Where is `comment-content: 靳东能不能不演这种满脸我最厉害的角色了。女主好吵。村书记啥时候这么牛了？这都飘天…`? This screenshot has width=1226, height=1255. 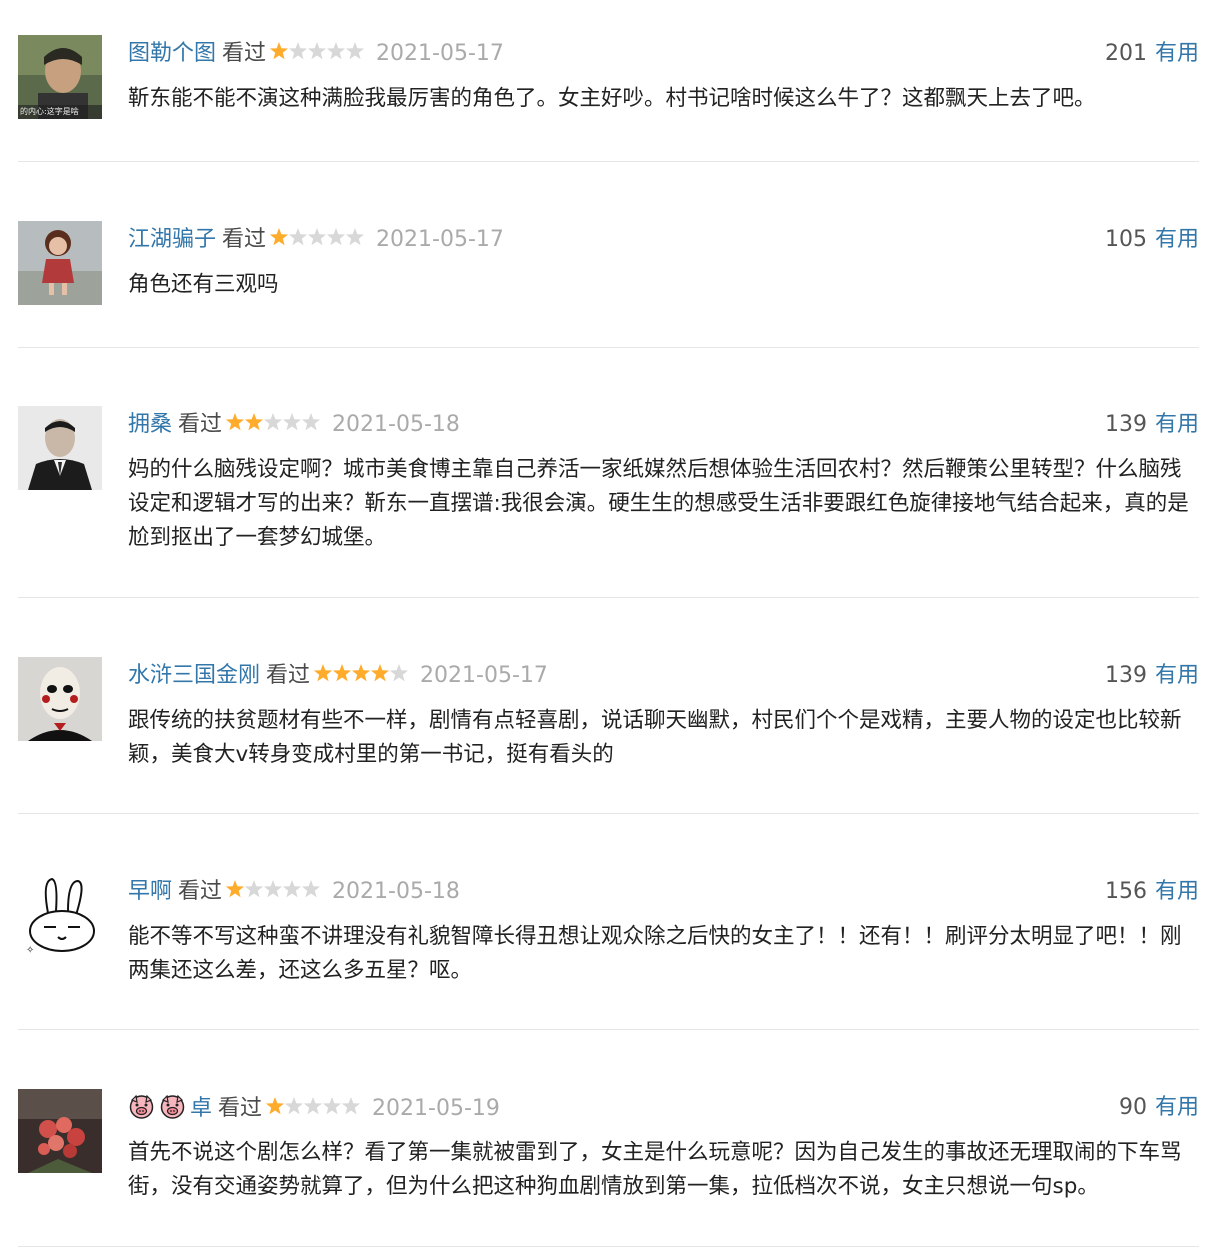
comment-content: 靳东能不能不演这种满脸我最厉害的角色了。女主好吵。村书记啥时候这么牛了？这都飘天… is located at coordinates (612, 98).